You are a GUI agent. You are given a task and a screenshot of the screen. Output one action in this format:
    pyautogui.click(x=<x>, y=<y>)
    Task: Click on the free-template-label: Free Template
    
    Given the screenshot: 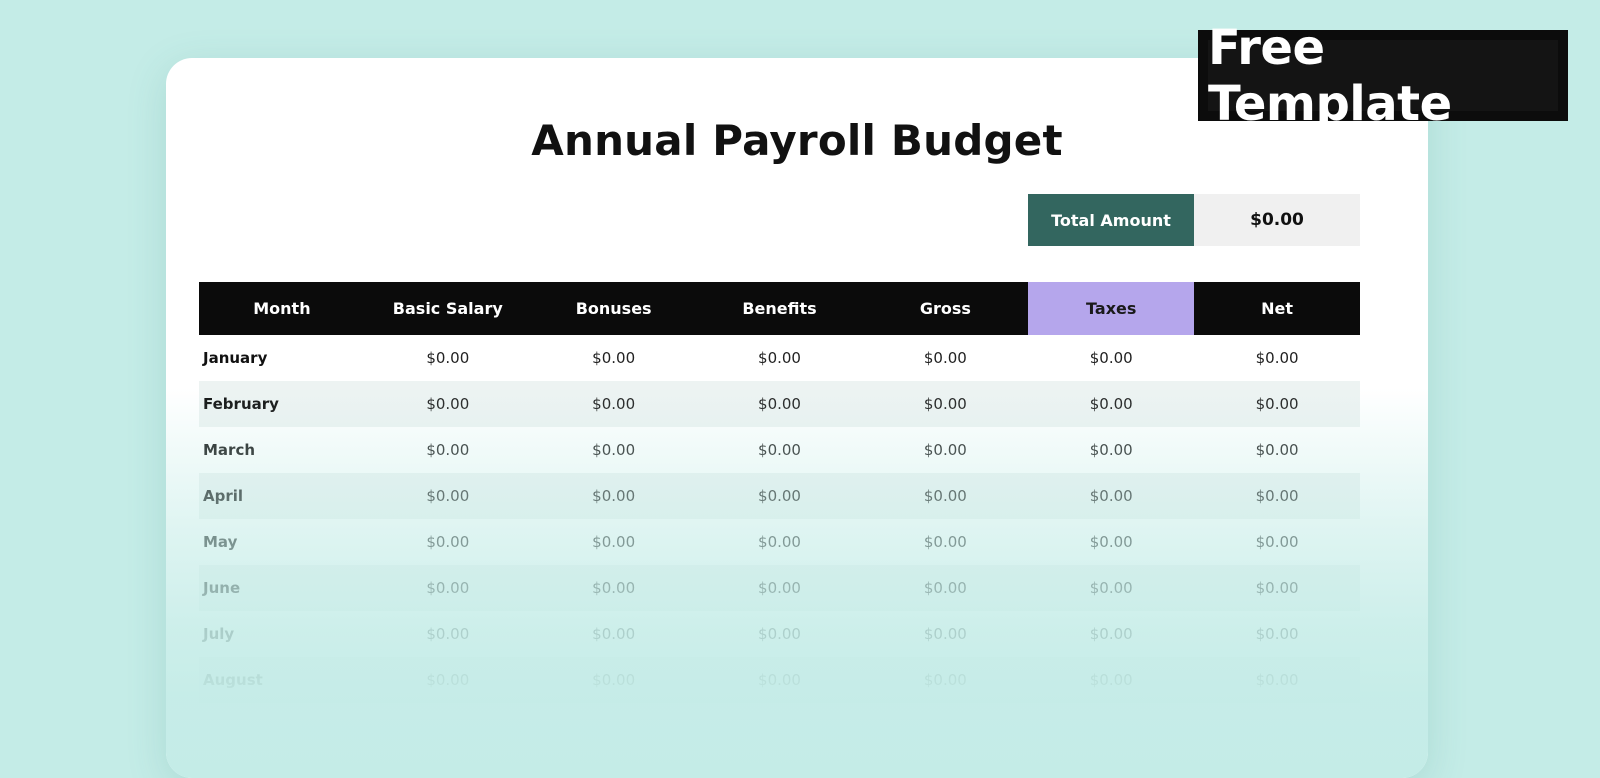 What is the action you would take?
    pyautogui.click(x=1383, y=76)
    